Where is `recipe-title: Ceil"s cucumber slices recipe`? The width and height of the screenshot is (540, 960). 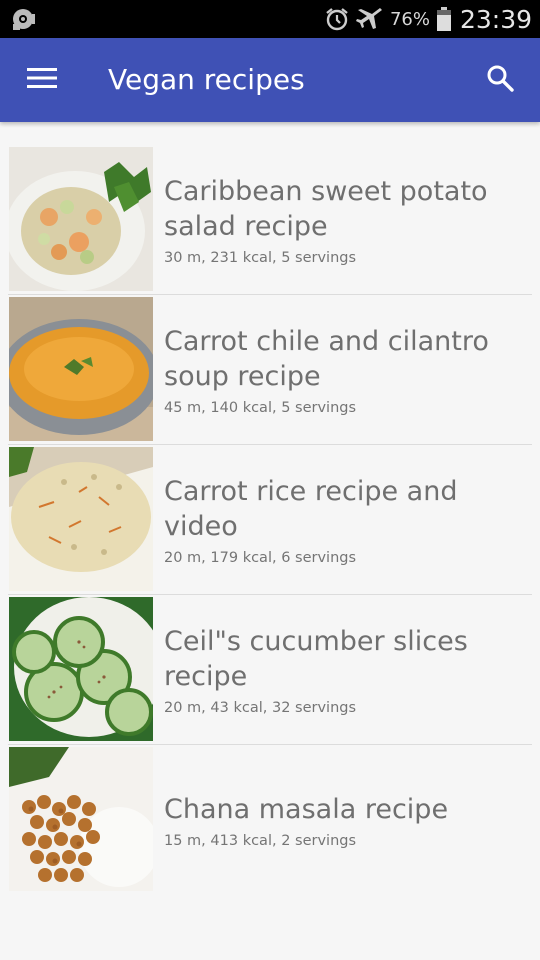
recipe-title: Ceil"s cucumber slices recipe is located at coordinates (316, 658).